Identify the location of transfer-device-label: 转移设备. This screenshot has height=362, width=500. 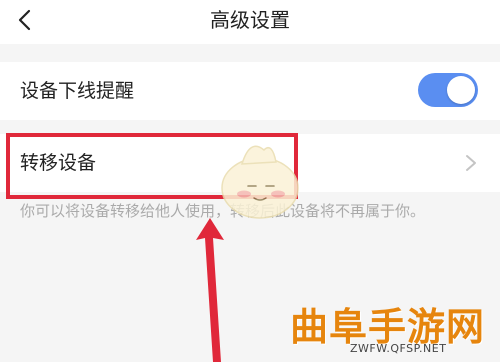
(58, 163).